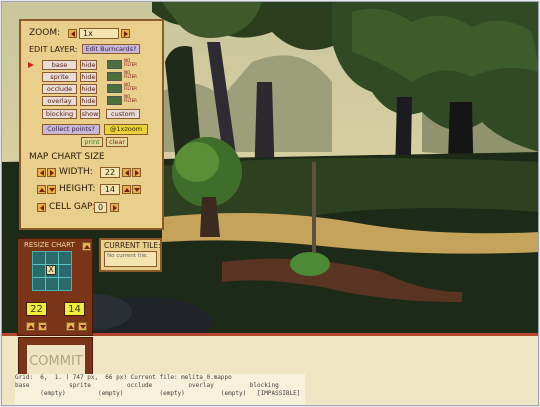 Image resolution: width=540 pixels, height=407 pixels. Describe the element at coordinates (123, 114) in the screenshot. I see `blocking-custom-button: custom` at that location.